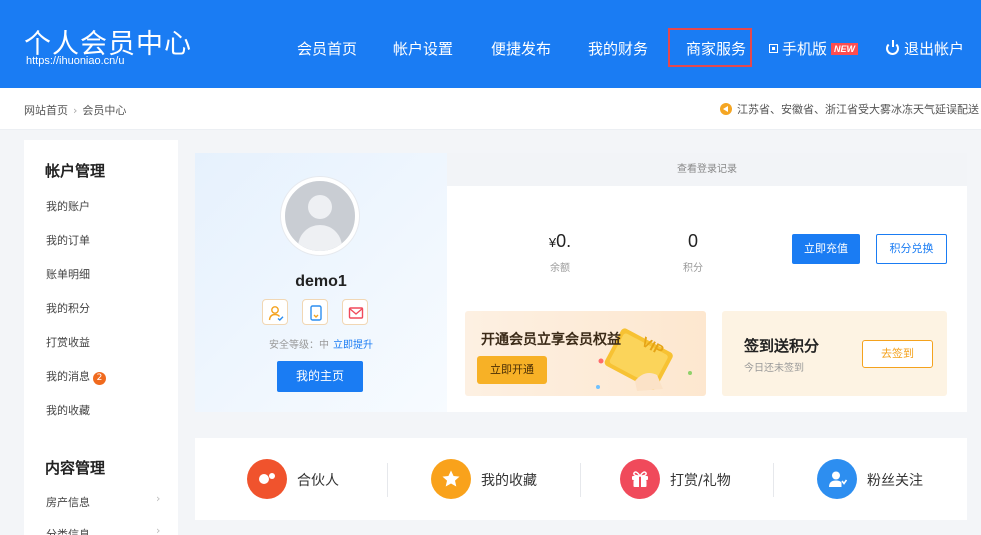  Describe the element at coordinates (315, 312) in the screenshot. I see `phone-verify-icon` at that location.